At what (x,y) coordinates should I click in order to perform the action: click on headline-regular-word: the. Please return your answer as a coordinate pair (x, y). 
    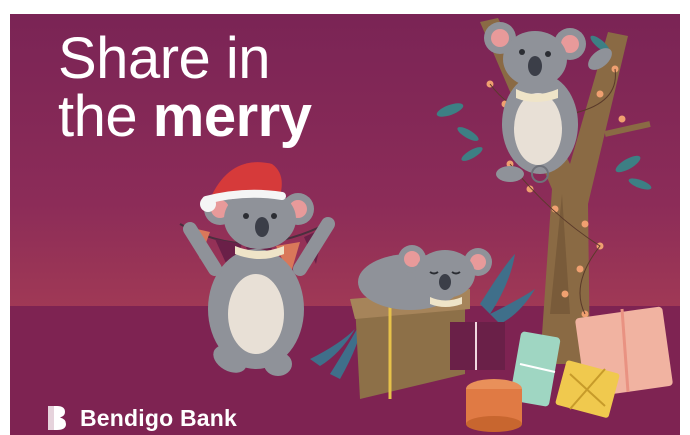
    Looking at the image, I should click on (105, 116).